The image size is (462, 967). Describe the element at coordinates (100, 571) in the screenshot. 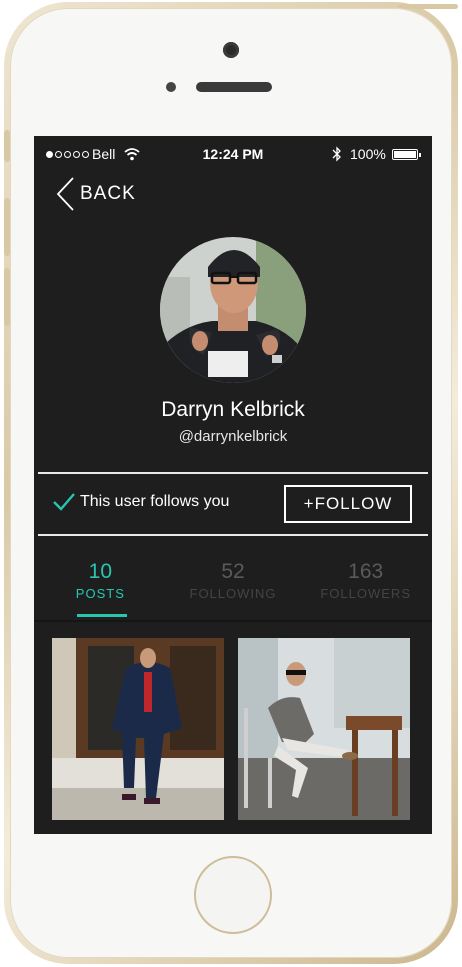

I see `posts-count: 10` at that location.